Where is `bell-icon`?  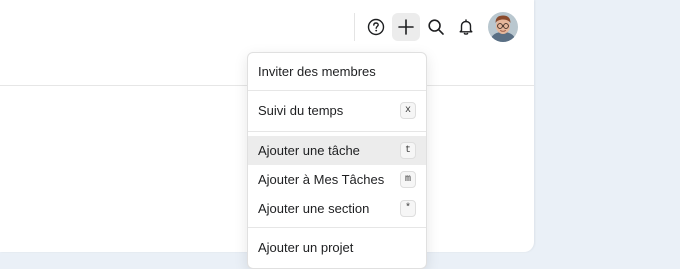
bell-icon is located at coordinates (466, 27).